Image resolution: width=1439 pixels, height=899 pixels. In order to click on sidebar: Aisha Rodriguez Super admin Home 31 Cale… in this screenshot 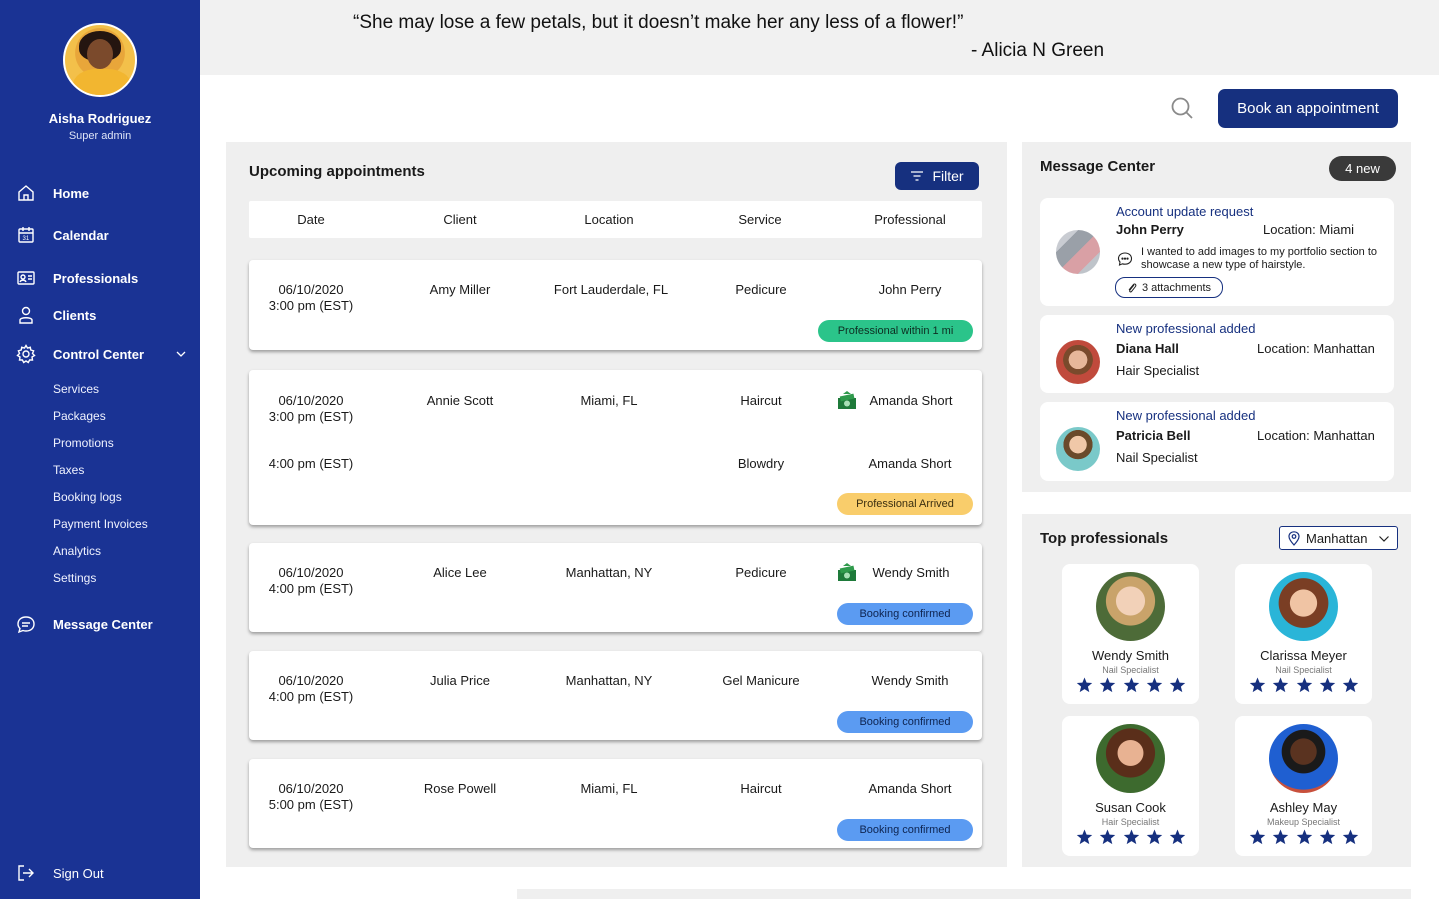, I will do `click(100, 449)`.